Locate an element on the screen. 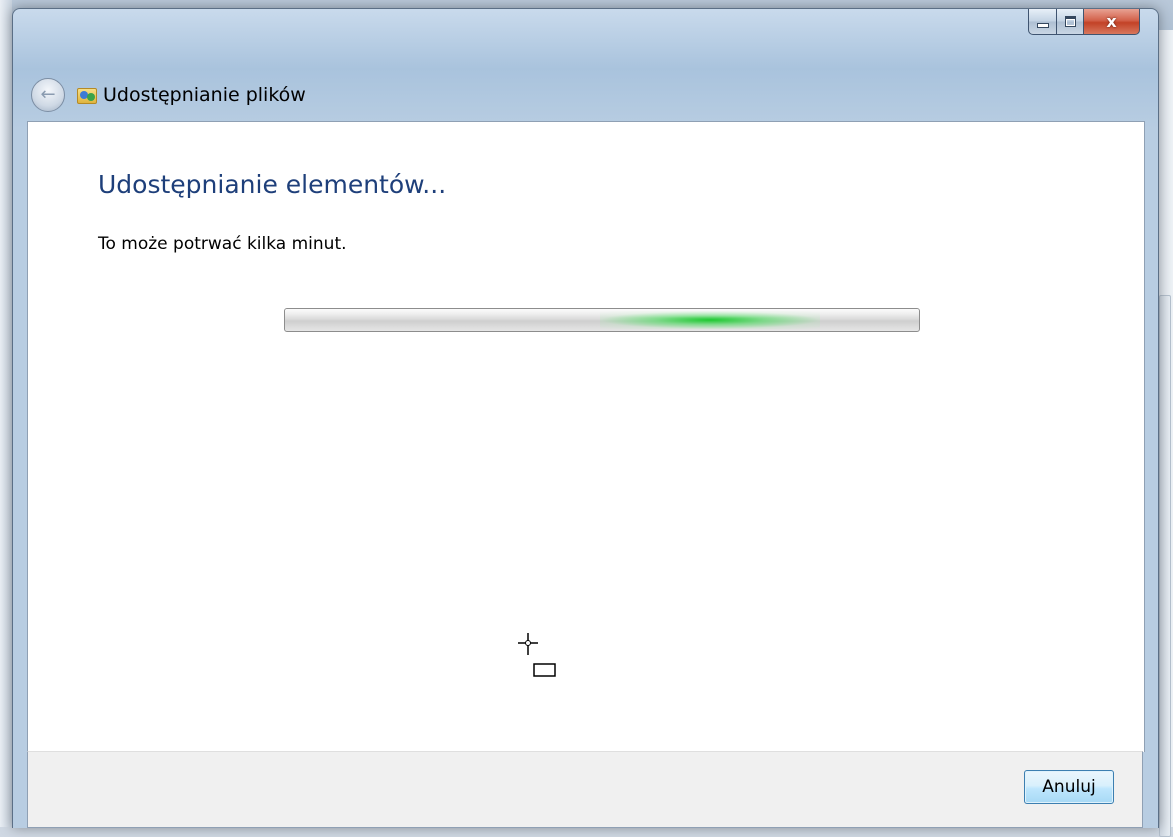  scrollbar-thumb is located at coordinates (1165, 566).